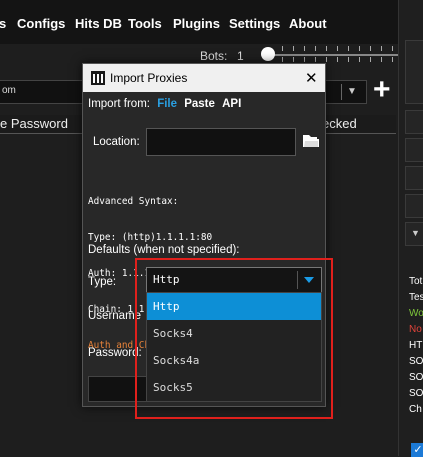 Image resolution: width=423 pixels, height=457 pixels. What do you see at coordinates (416, 393) in the screenshot?
I see `stat-label-socks5: SO` at bounding box center [416, 393].